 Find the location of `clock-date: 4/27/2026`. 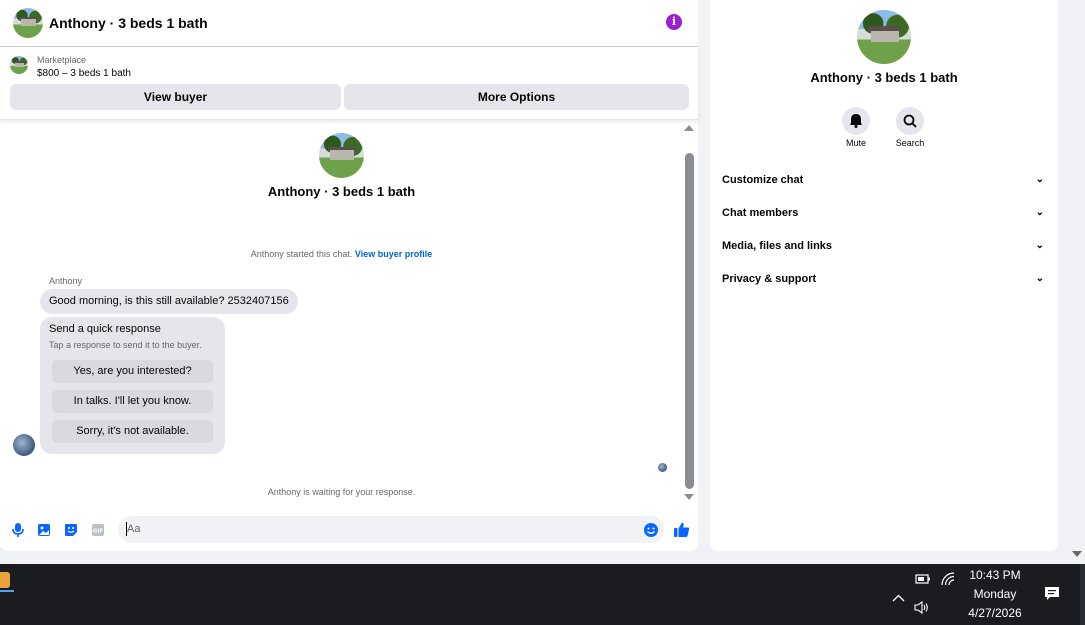

clock-date: 4/27/2026 is located at coordinates (995, 613).